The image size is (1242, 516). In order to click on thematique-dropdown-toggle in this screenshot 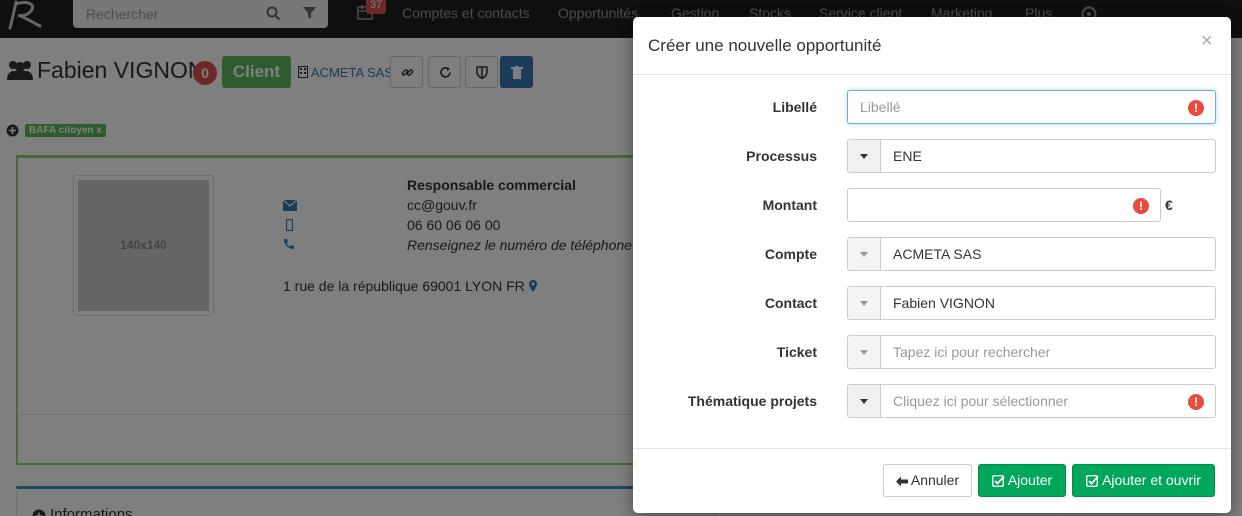, I will do `click(864, 401)`.